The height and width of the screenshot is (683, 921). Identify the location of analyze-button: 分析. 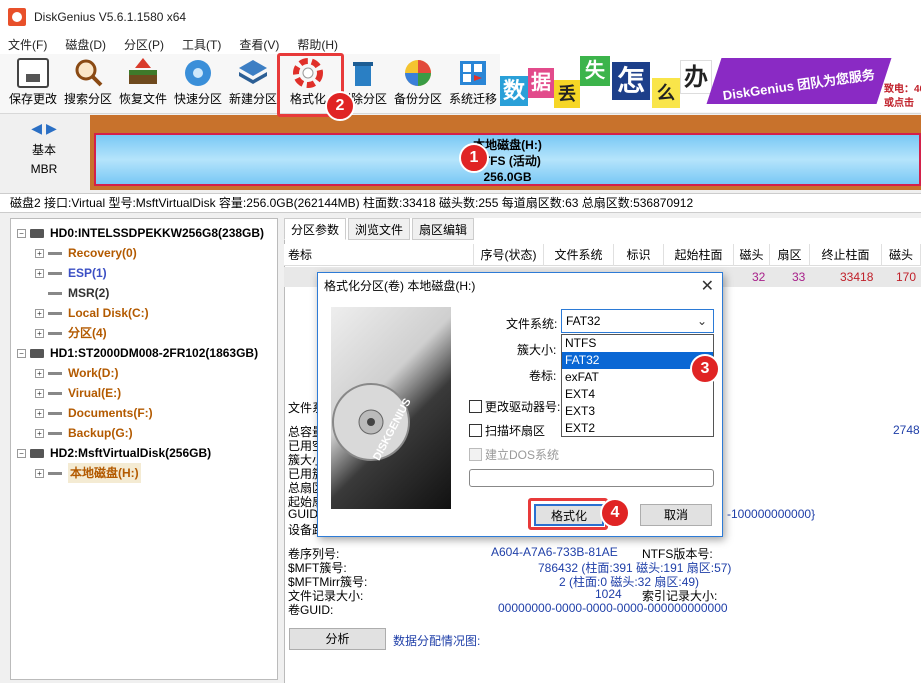
(337, 639).